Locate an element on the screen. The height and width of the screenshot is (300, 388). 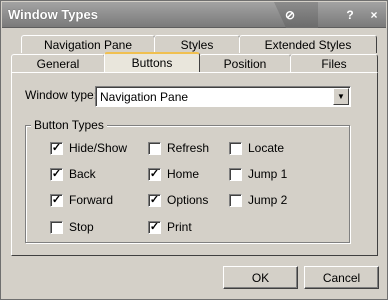
tab-navigation-pane: Navigation Pane is located at coordinates (88, 44).